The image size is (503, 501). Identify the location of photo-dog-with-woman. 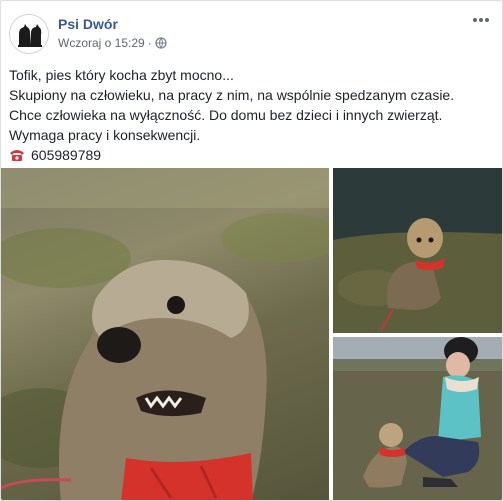
(417, 418).